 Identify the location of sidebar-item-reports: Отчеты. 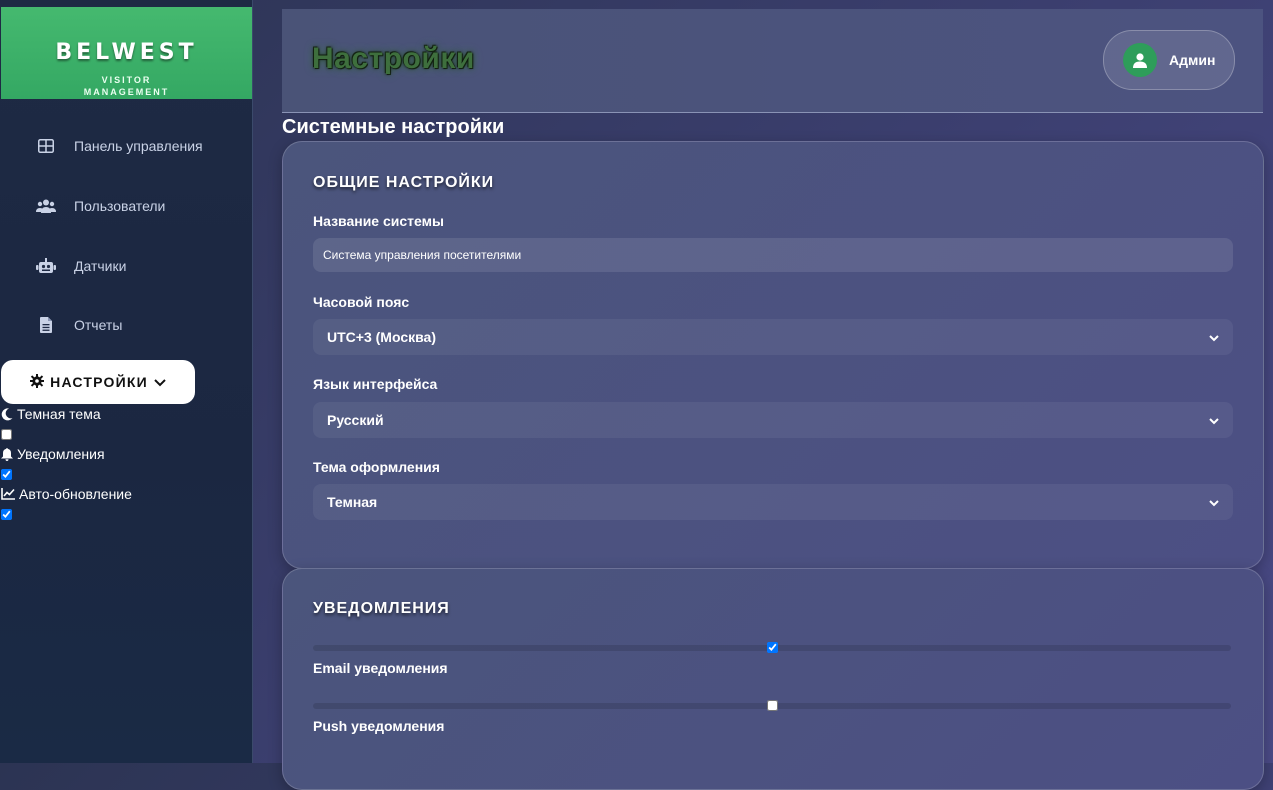
(79, 325).